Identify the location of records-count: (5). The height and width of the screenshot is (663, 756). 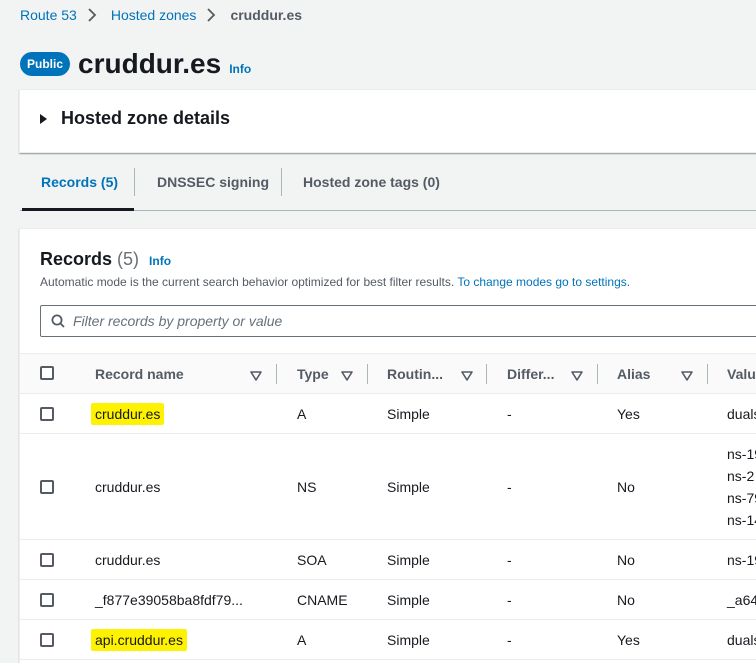
(128, 259).